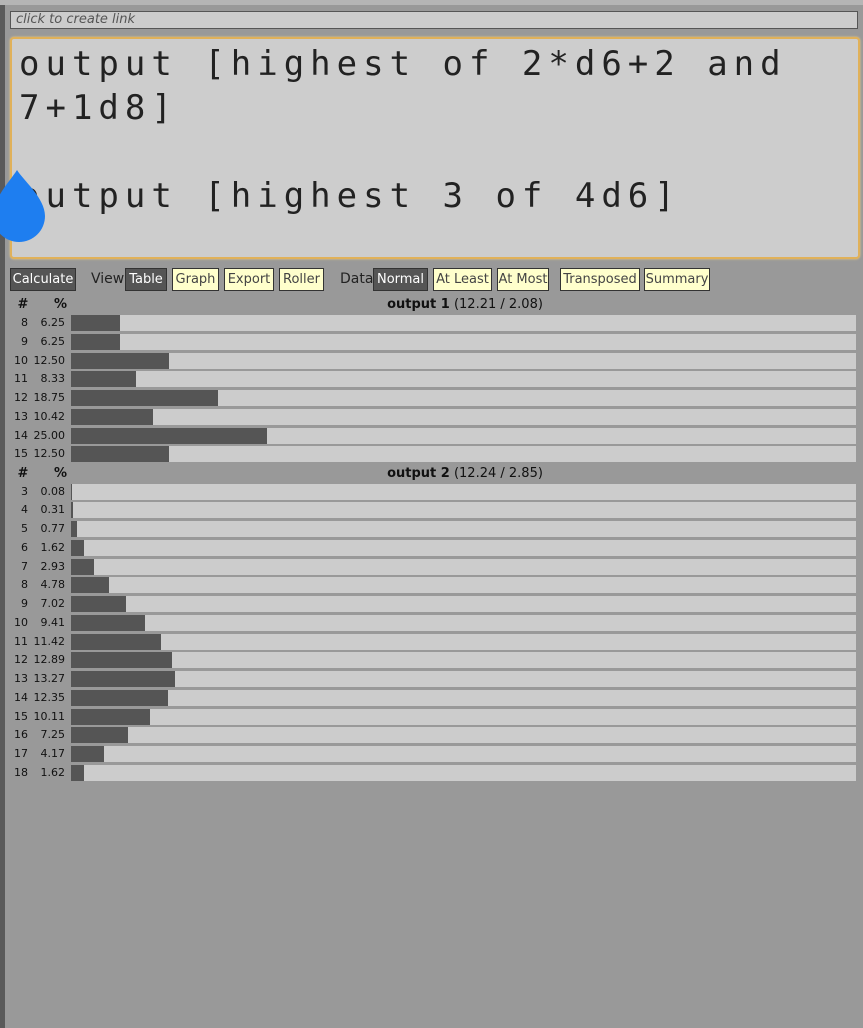 Image resolution: width=863 pixels, height=1028 pixels. What do you see at coordinates (434, 20) in the screenshot?
I see `create-link-bar: click to create link` at bounding box center [434, 20].